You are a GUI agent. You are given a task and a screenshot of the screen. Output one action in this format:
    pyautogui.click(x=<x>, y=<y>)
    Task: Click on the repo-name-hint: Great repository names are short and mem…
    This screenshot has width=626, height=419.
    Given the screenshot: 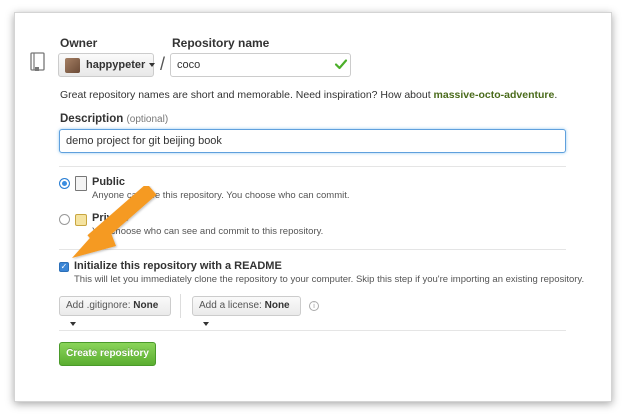 What is the action you would take?
    pyautogui.click(x=309, y=95)
    